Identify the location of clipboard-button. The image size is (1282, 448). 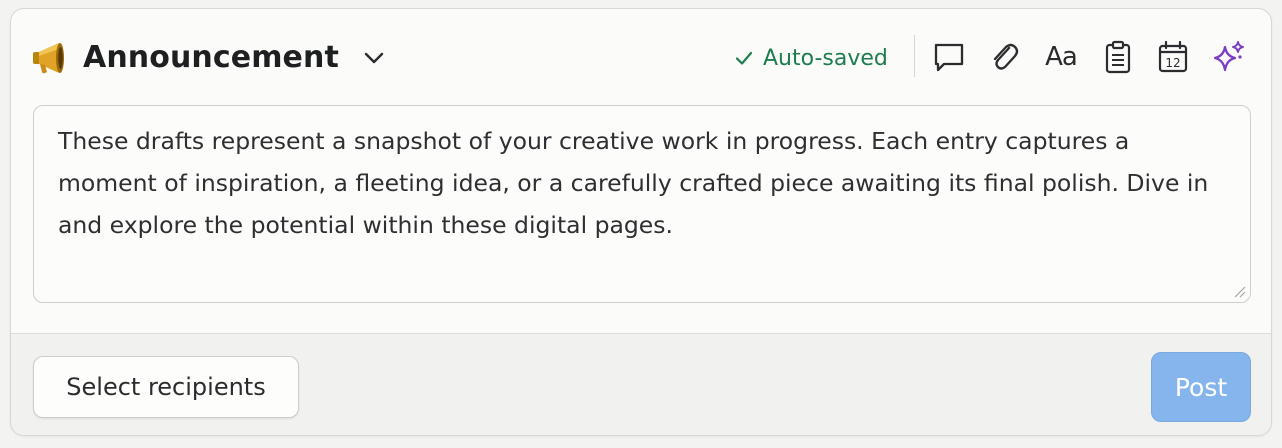
(1118, 57).